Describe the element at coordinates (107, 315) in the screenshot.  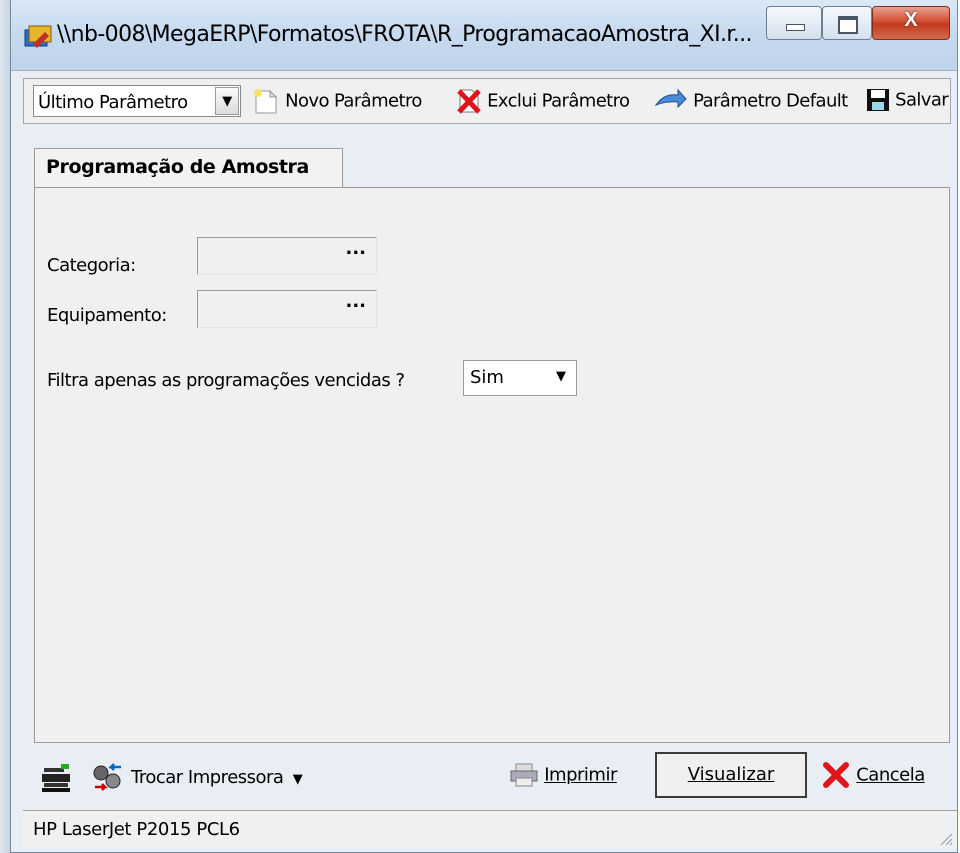
I see `equipamento-label: Equipamento:` at that location.